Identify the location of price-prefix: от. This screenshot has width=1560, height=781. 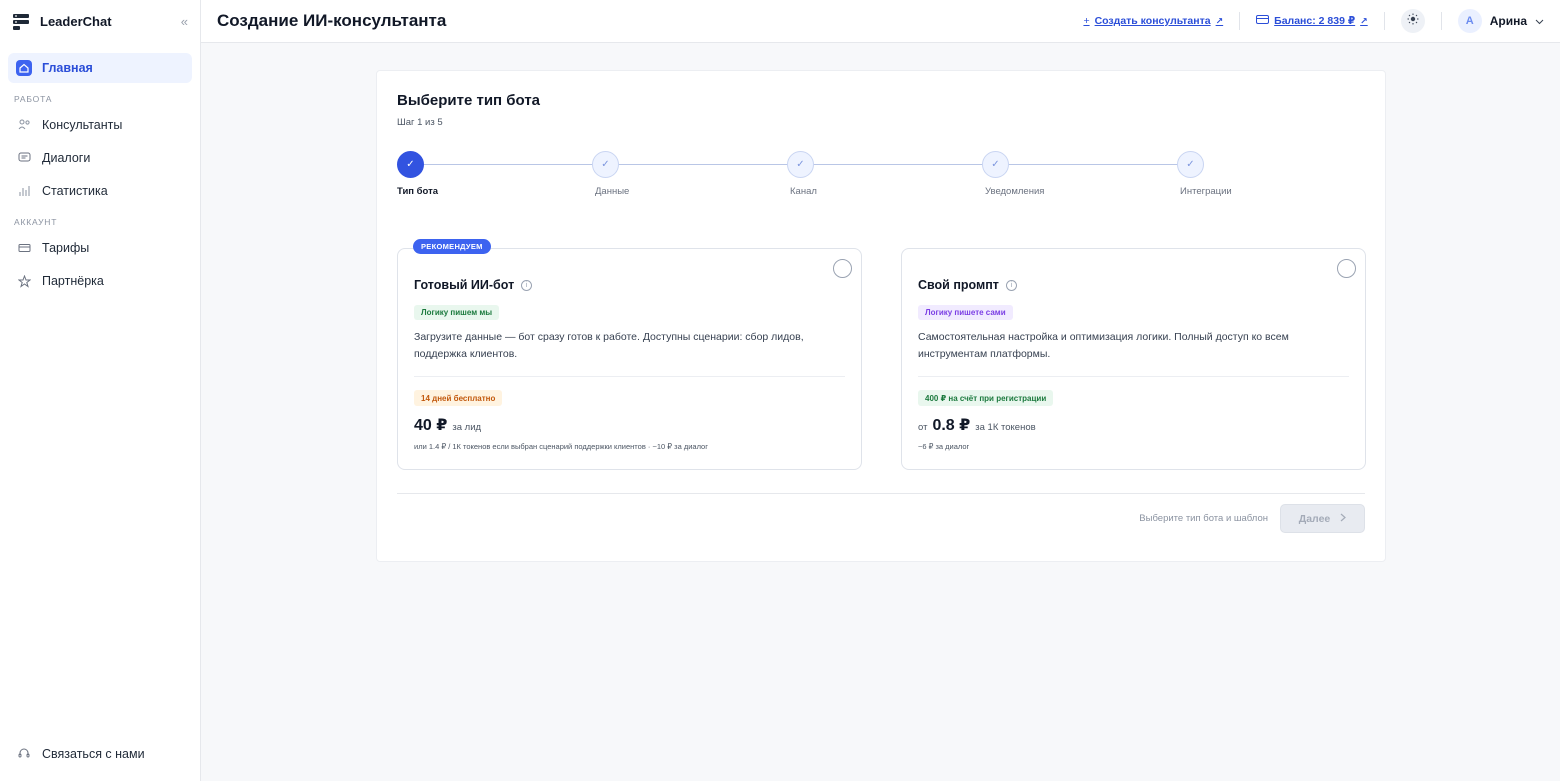
(923, 427).